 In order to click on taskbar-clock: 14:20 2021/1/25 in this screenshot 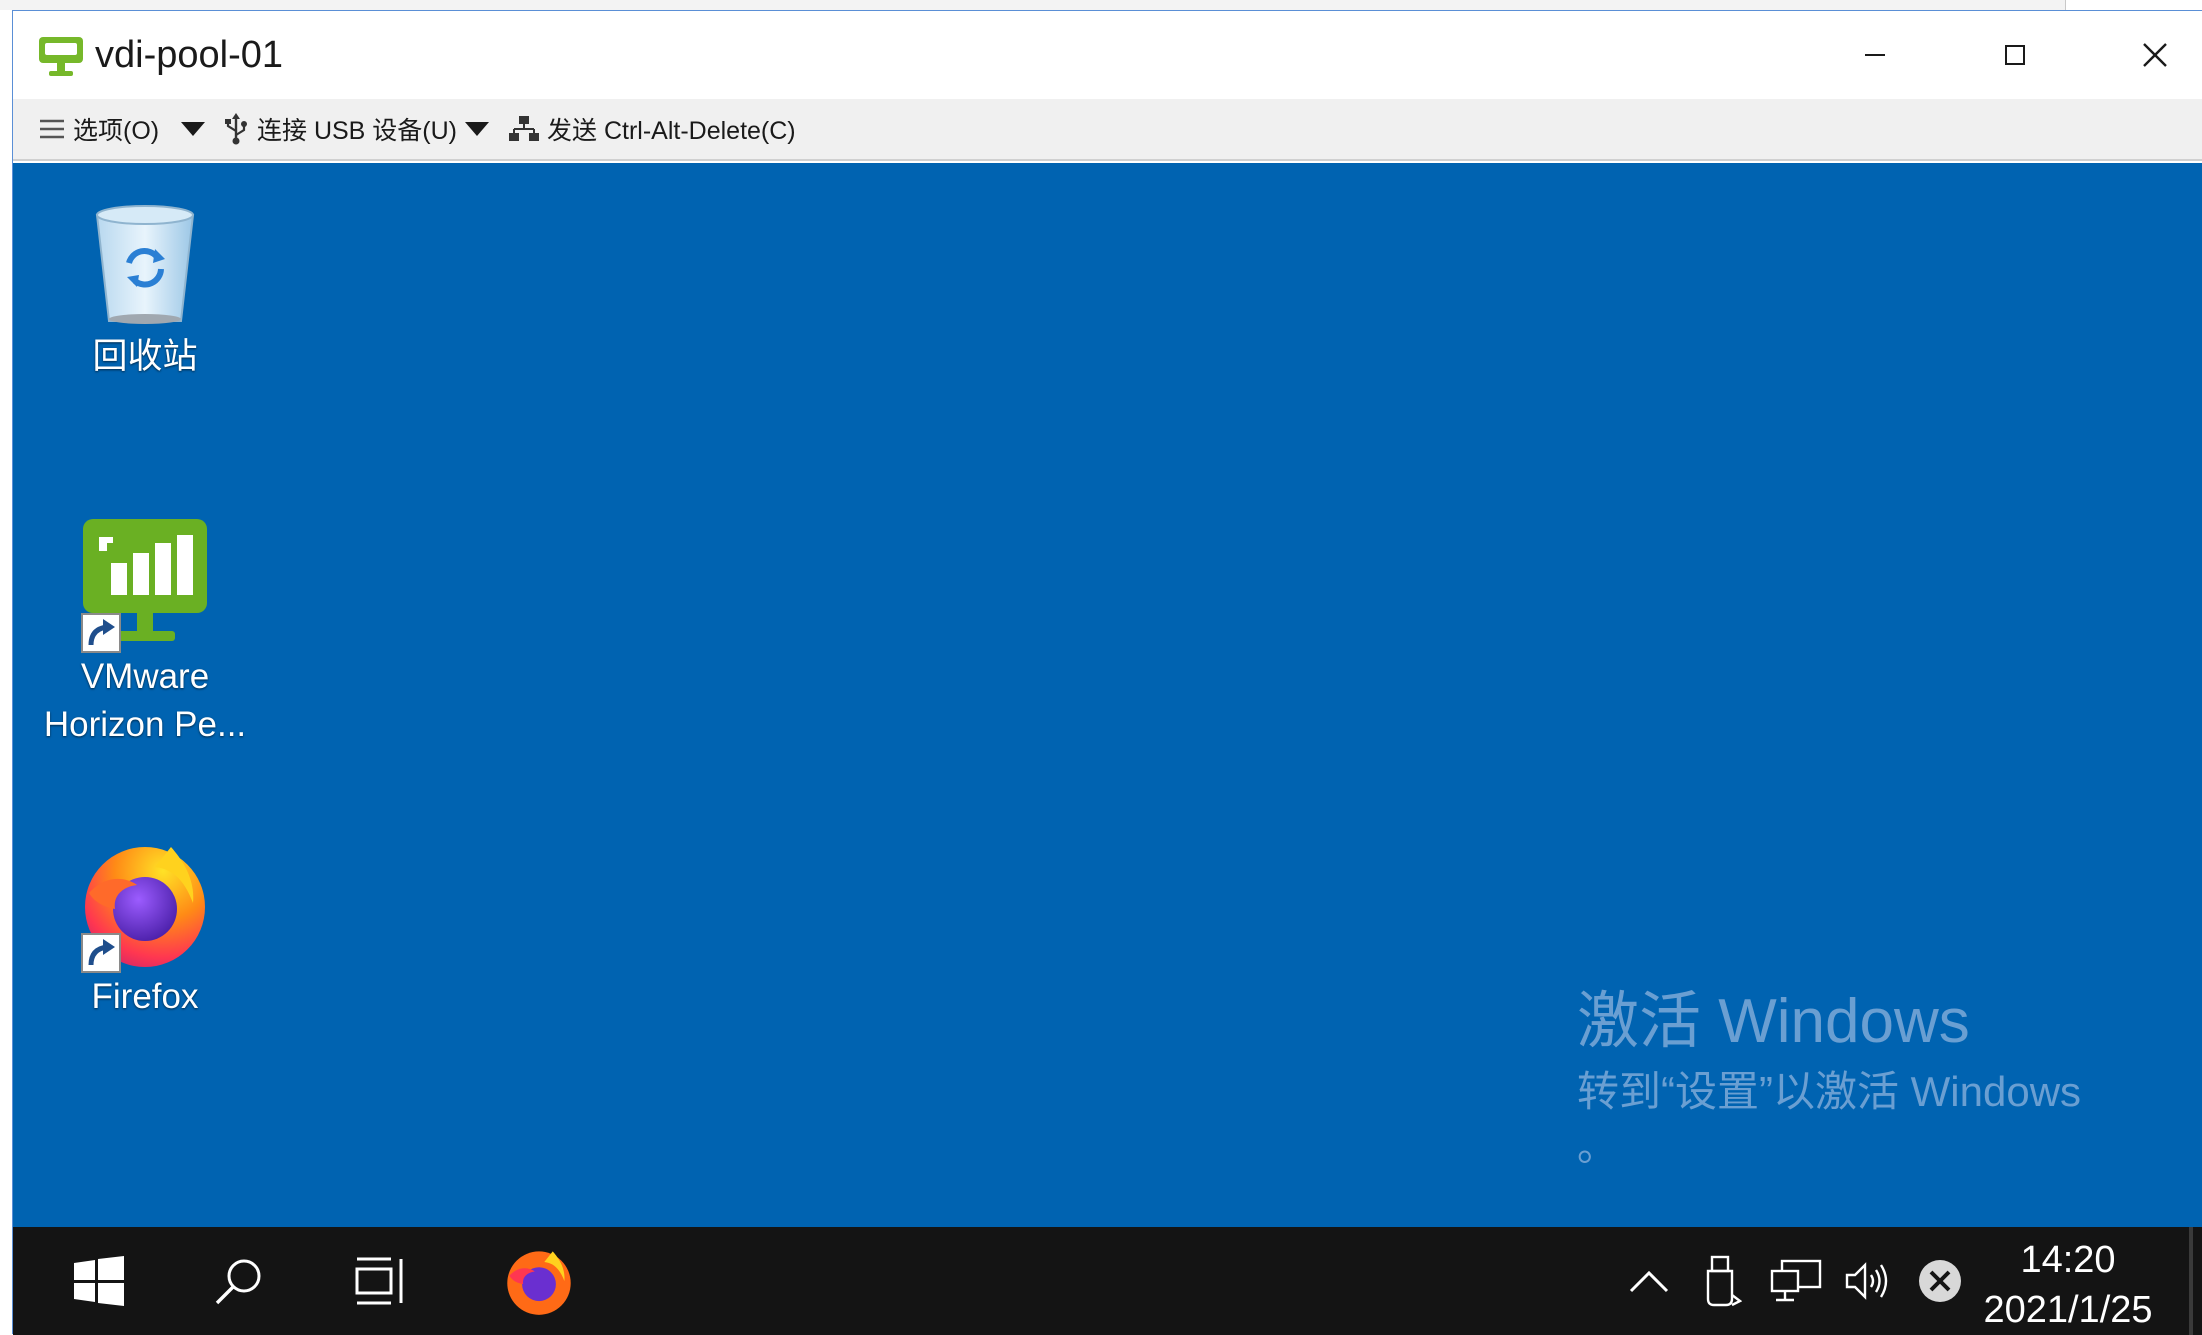, I will do `click(2068, 1285)`.